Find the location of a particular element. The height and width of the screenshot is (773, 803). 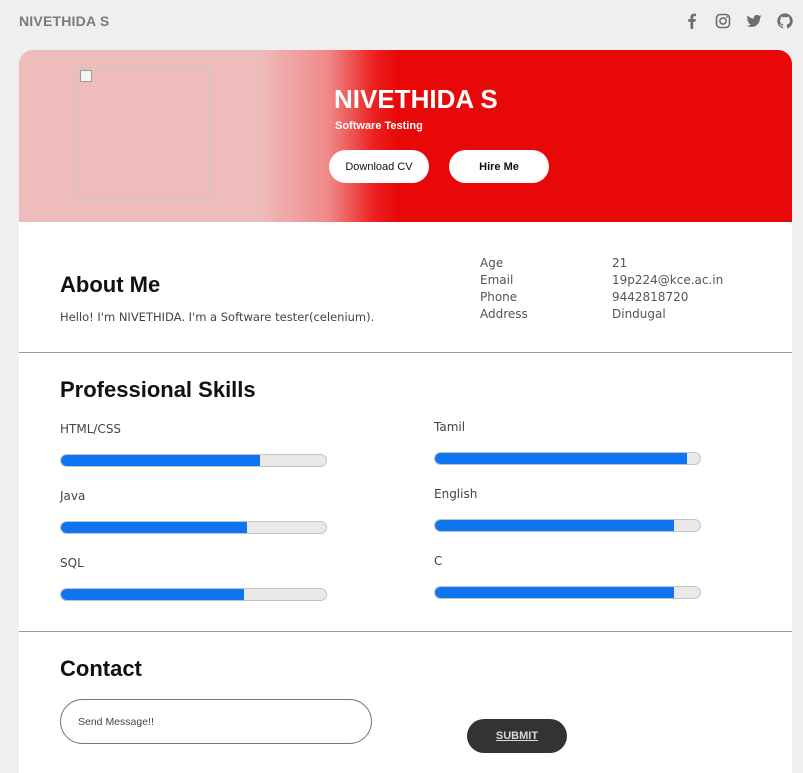

skill-tamil: Tamil is located at coordinates (567, 445).